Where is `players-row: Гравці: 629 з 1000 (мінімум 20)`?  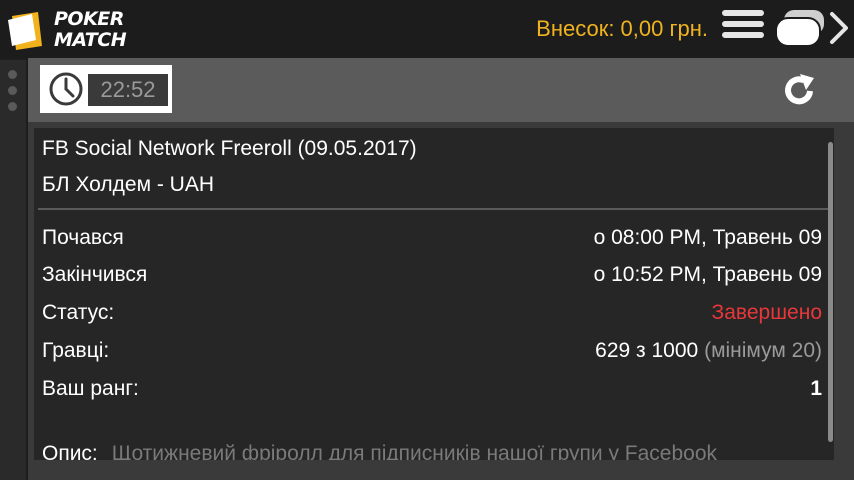 players-row: Гравці: 629 з 1000 (мінімум 20) is located at coordinates (432, 351).